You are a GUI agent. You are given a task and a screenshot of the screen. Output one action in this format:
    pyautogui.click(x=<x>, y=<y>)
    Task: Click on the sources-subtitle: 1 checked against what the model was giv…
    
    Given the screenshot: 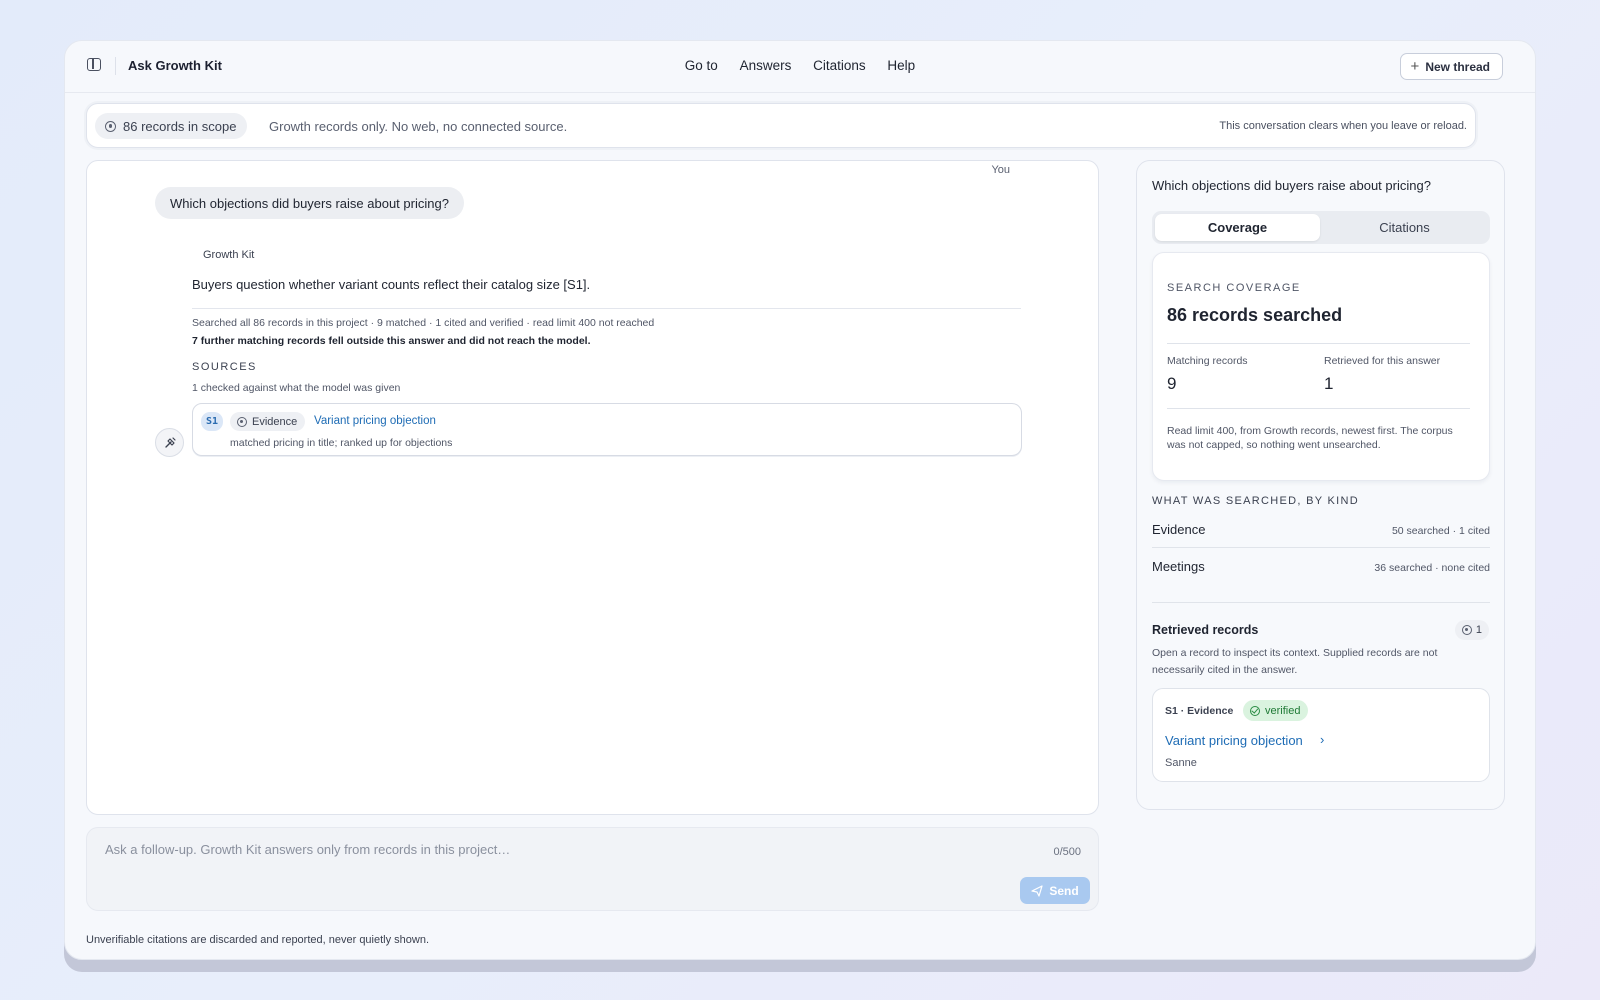 What is the action you would take?
    pyautogui.click(x=296, y=388)
    